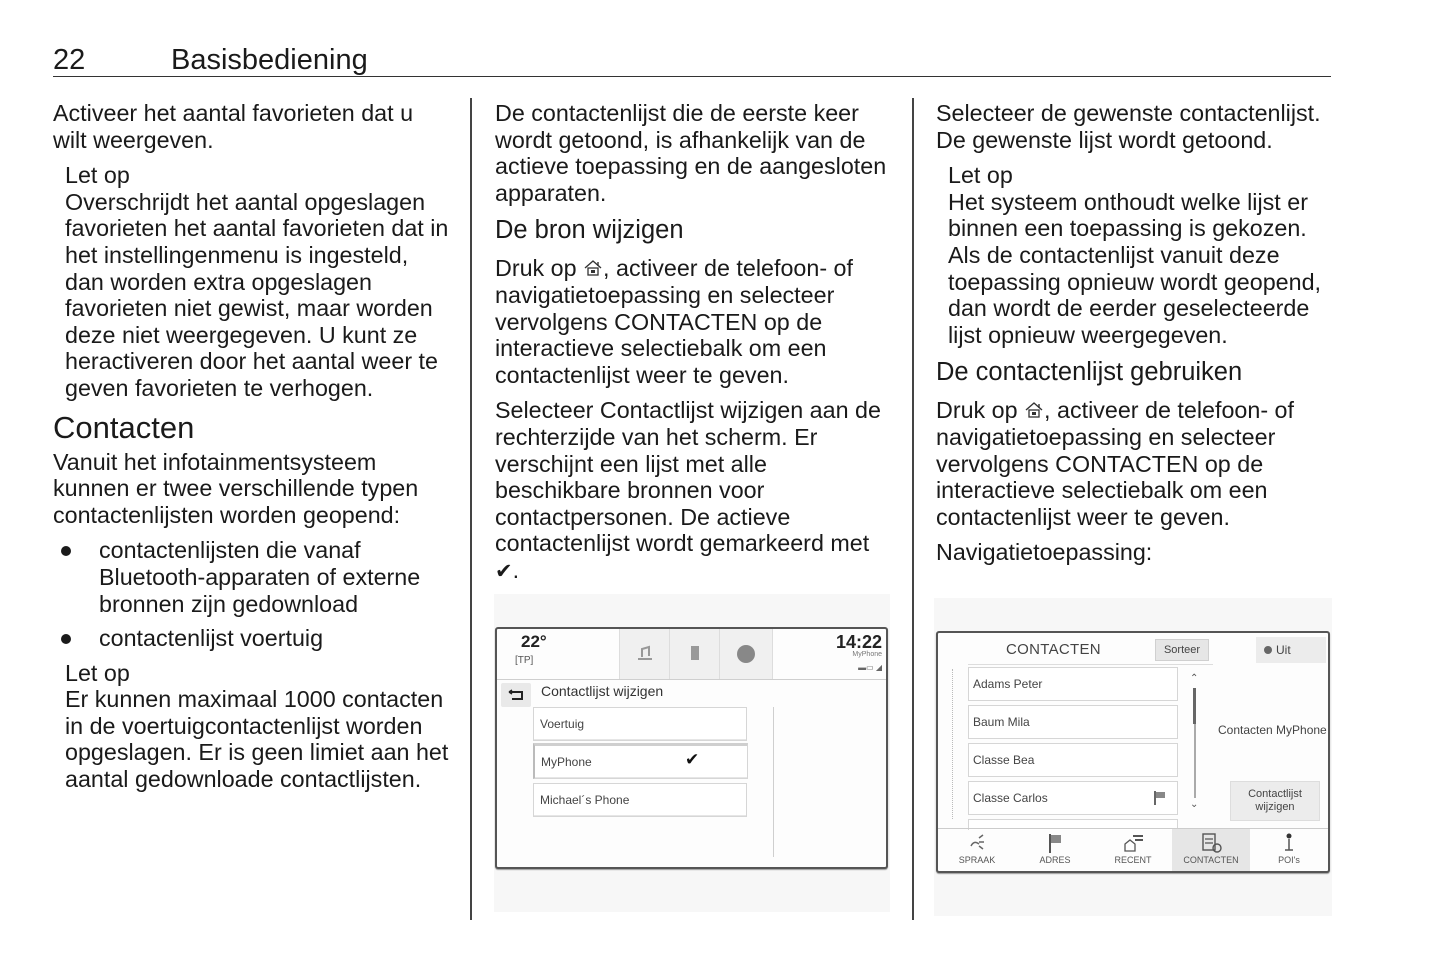 The height and width of the screenshot is (966, 1445). What do you see at coordinates (1212, 843) in the screenshot?
I see `contacts-icon` at bounding box center [1212, 843].